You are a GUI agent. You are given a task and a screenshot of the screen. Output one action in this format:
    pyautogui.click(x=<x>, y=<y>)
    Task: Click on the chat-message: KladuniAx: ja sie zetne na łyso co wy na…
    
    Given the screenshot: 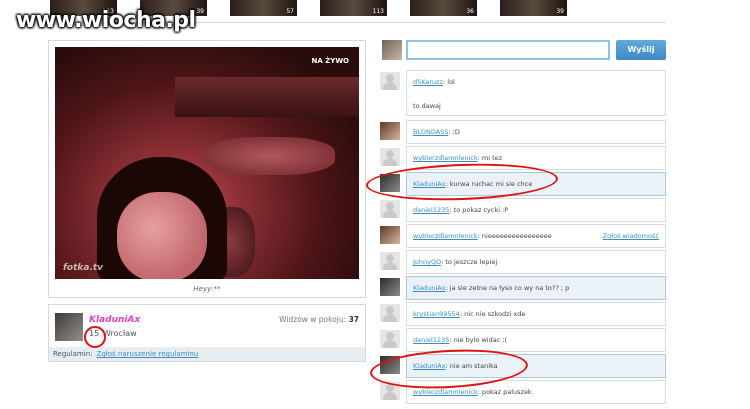 What is the action you would take?
    pyautogui.click(x=523, y=288)
    